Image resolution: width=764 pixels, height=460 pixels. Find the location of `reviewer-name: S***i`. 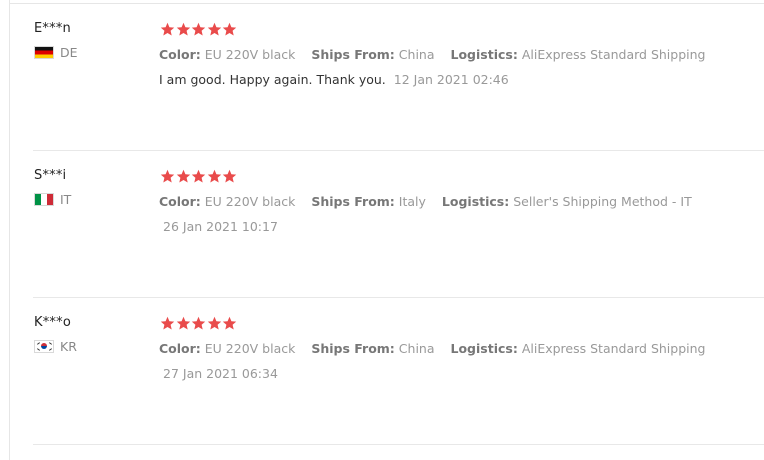

reviewer-name: S***i is located at coordinates (50, 175).